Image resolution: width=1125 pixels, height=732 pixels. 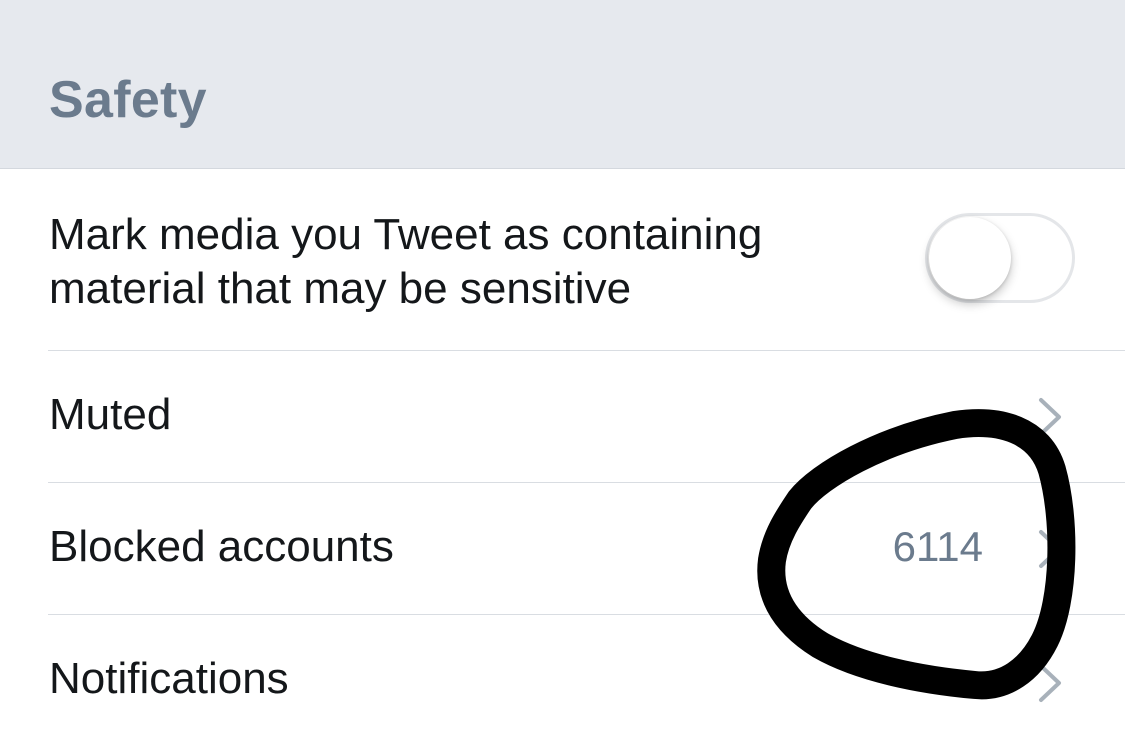 What do you see at coordinates (937, 546) in the screenshot?
I see `blocked-accounts-count: 6114` at bounding box center [937, 546].